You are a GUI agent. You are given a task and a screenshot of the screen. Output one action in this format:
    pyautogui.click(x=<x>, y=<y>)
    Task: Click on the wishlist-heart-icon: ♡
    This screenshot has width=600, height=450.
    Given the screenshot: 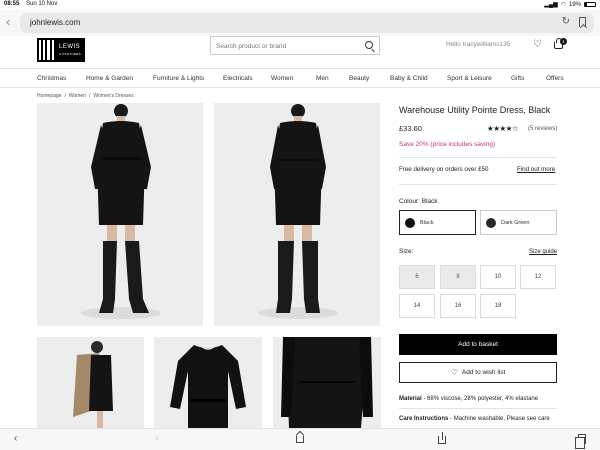 What is the action you would take?
    pyautogui.click(x=537, y=45)
    